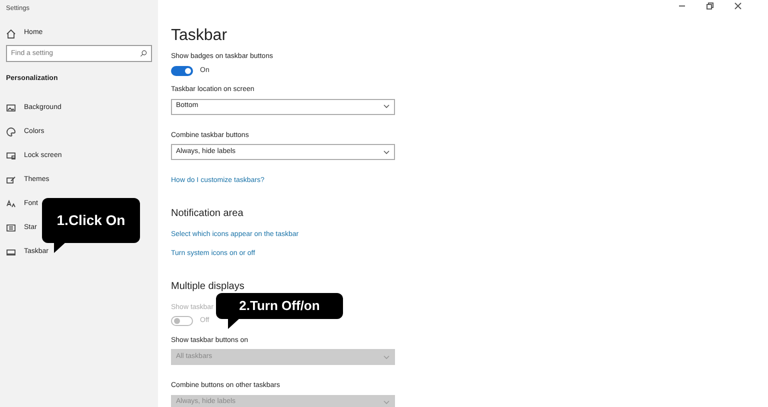  I want to click on page-title: Taskbar, so click(199, 36).